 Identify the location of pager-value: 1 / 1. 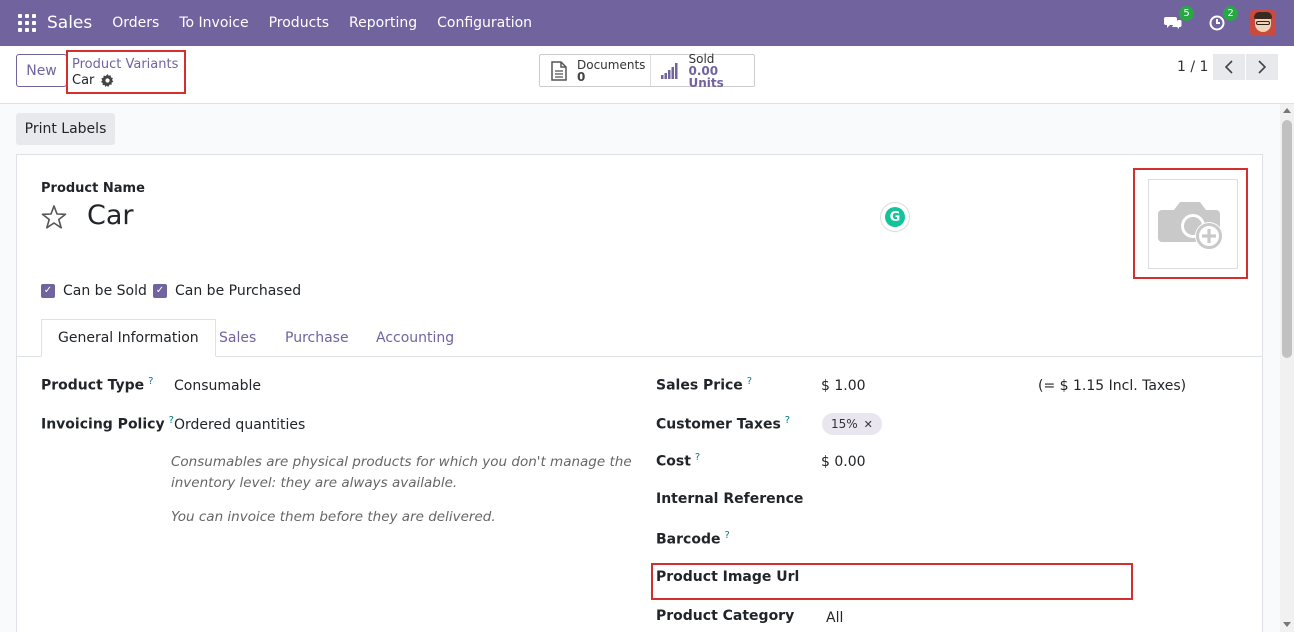
(1192, 67).